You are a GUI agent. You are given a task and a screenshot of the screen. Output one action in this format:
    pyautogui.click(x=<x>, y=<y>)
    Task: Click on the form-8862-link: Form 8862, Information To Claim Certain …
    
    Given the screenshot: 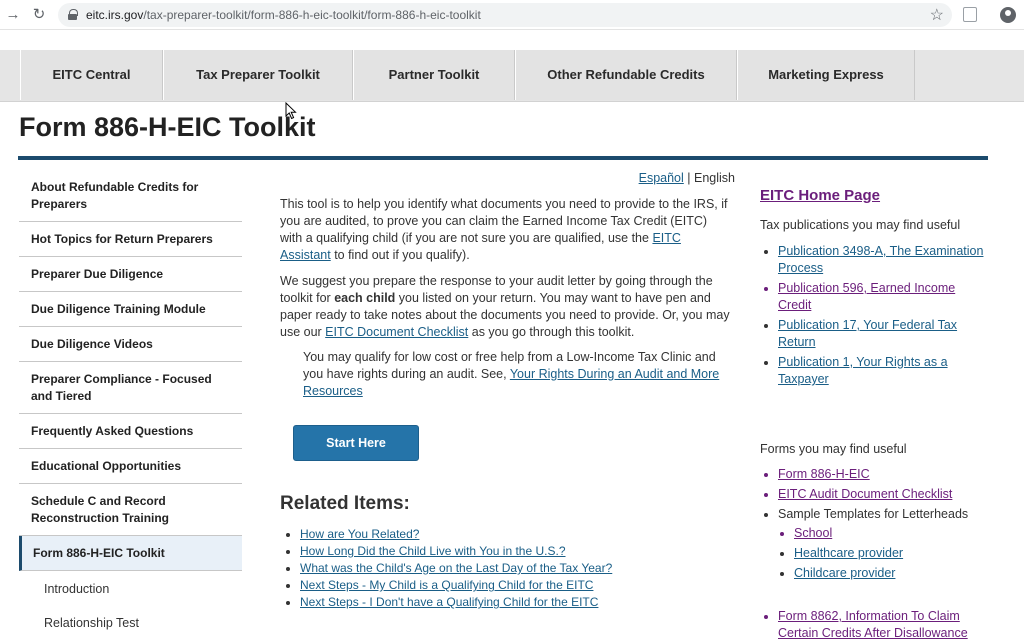 What is the action you would take?
    pyautogui.click(x=873, y=624)
    